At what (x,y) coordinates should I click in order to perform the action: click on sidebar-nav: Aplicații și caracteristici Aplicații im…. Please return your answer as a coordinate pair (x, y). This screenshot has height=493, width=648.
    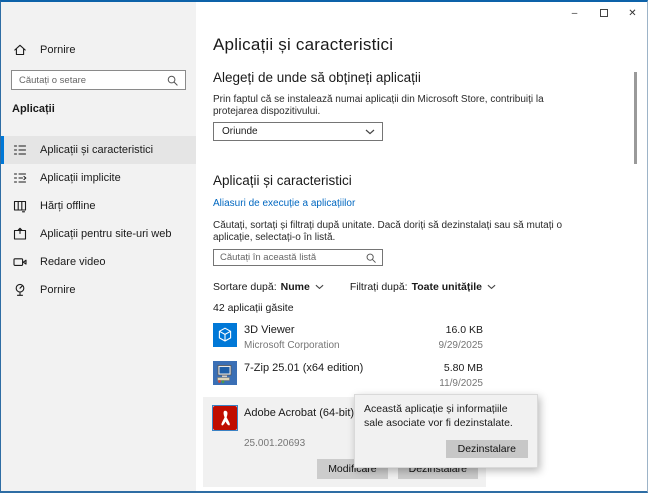
    Looking at the image, I should click on (98, 220).